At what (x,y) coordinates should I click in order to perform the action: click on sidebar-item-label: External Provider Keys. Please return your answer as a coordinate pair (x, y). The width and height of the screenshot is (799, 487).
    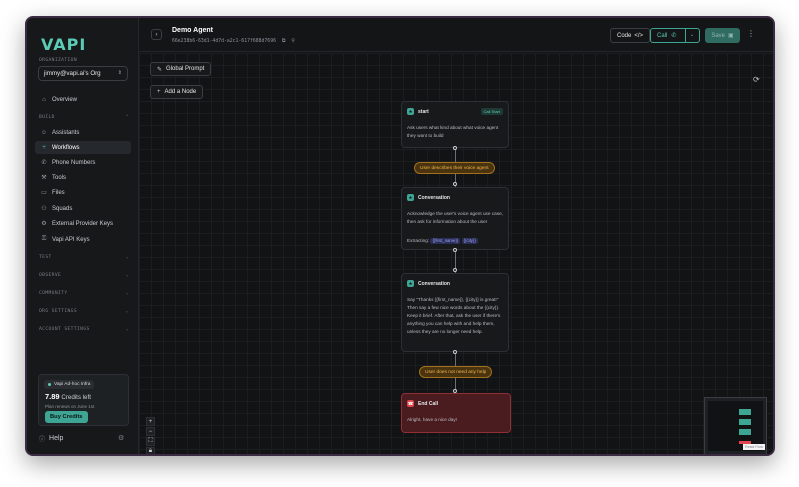
    Looking at the image, I should click on (83, 223).